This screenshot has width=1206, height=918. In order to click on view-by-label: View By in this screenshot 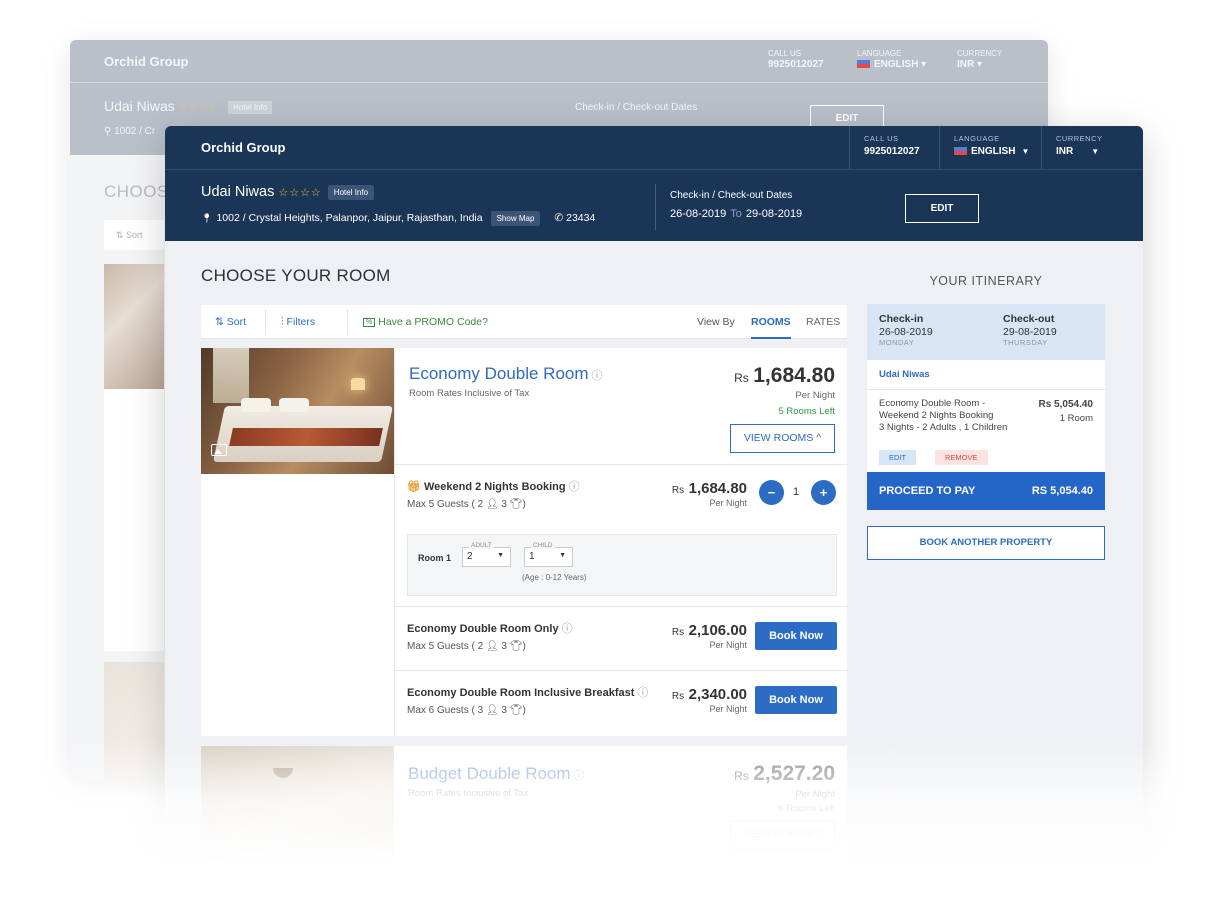, I will do `click(716, 322)`.